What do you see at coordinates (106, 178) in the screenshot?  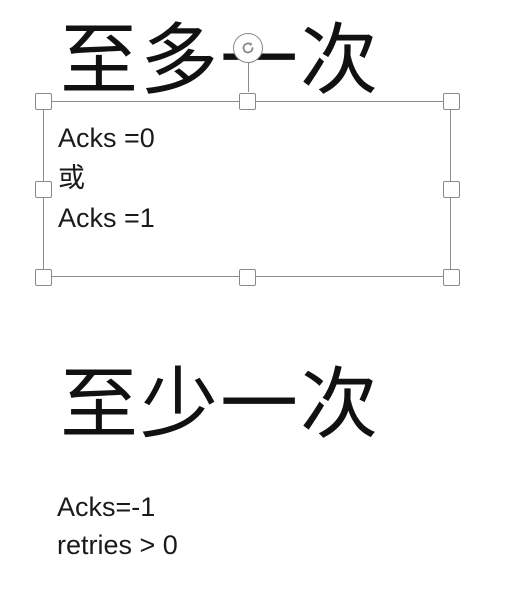 I see `text-box-content: Acks =0 或 Acks =1` at bounding box center [106, 178].